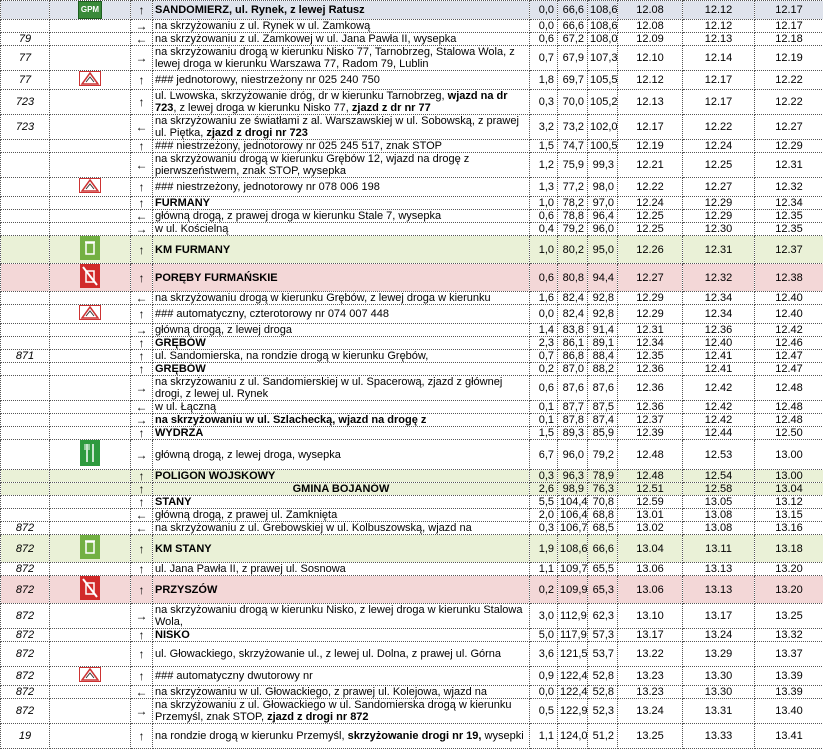 The image size is (823, 749). What do you see at coordinates (544, 590) in the screenshot?
I see `segment-km: 0,2` at bounding box center [544, 590].